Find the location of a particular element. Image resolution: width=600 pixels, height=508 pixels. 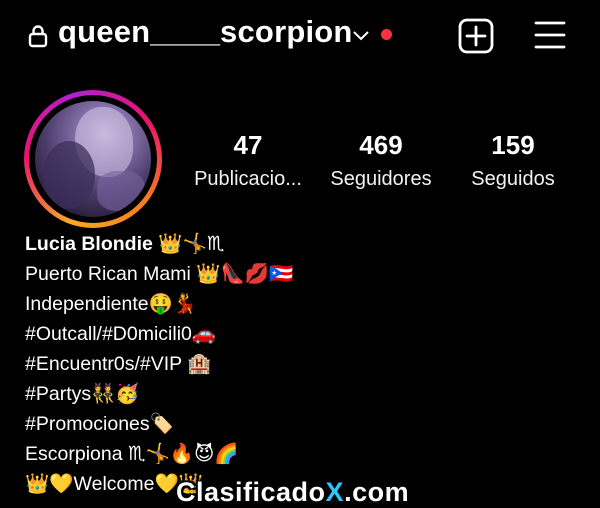

bio-line: Escorpiona ♏🤸🔥😈🌈 is located at coordinates (132, 454).